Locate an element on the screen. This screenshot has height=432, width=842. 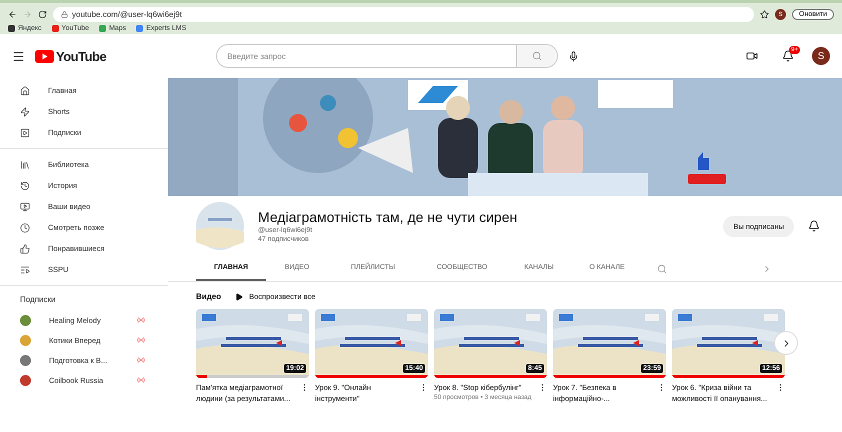
shorts-icon is located at coordinates (25, 111).